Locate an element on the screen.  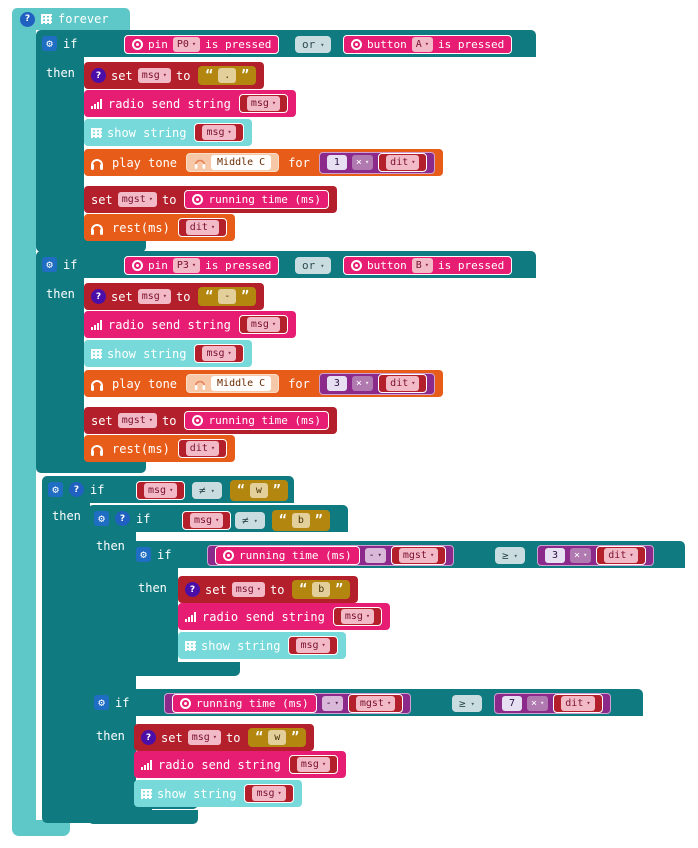
pin-pressed-reporter-2: pin P3 ▾ is pressed is located at coordinates (202, 265).